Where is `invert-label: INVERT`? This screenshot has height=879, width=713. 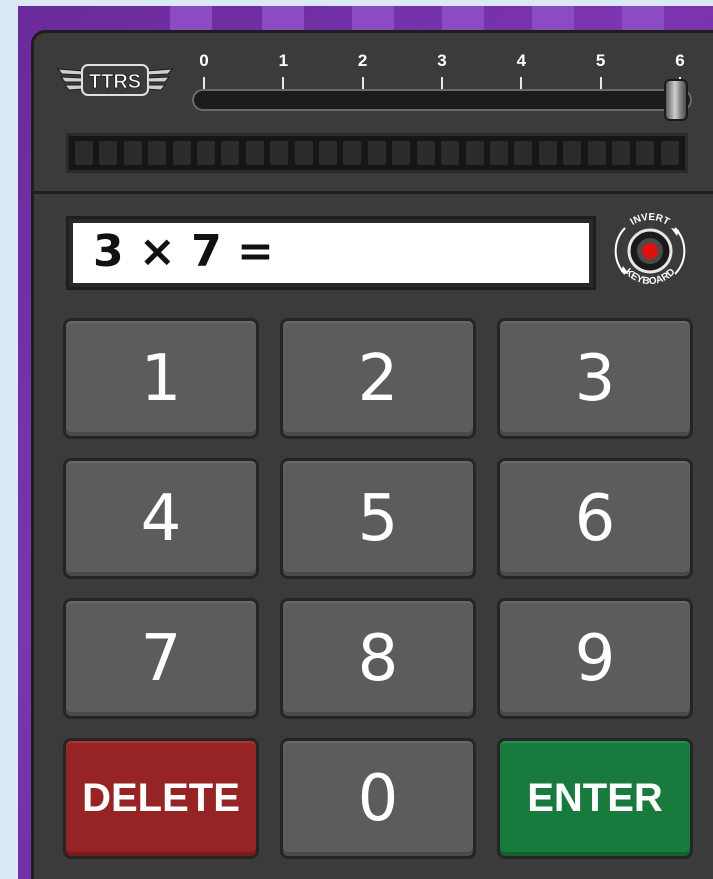
invert-label: INVERT is located at coordinates (650, 220).